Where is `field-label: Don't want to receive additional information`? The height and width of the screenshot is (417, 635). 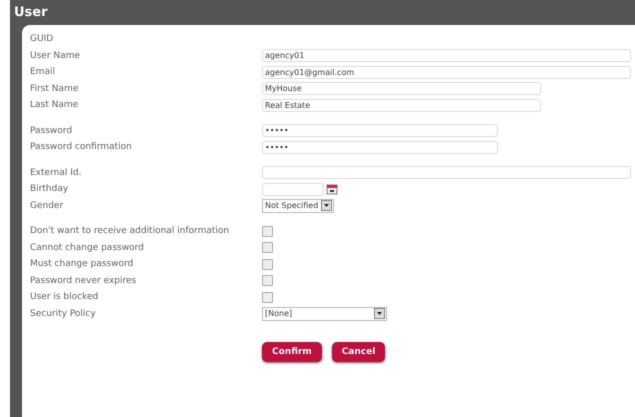
field-label: Don't want to receive additional information is located at coordinates (130, 231).